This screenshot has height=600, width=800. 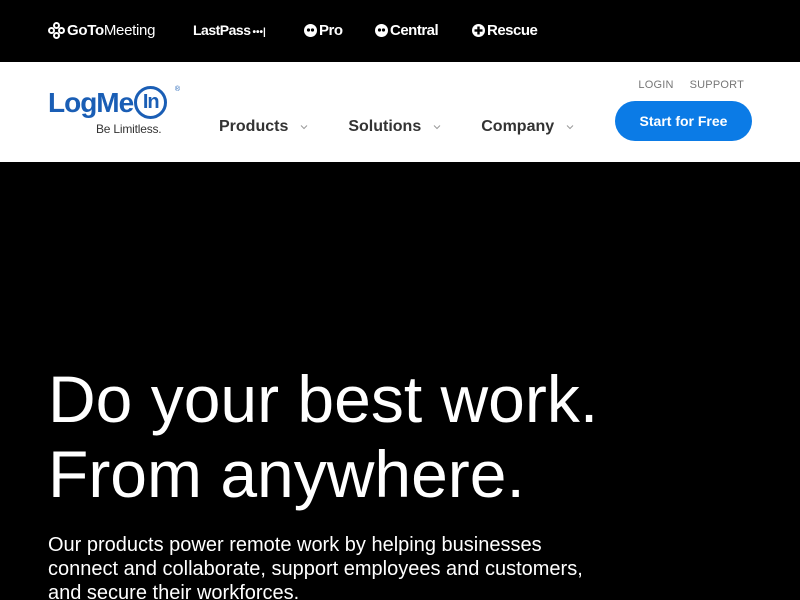 I want to click on gotomeeting-brand-link: GoToMeeting, so click(x=101, y=30).